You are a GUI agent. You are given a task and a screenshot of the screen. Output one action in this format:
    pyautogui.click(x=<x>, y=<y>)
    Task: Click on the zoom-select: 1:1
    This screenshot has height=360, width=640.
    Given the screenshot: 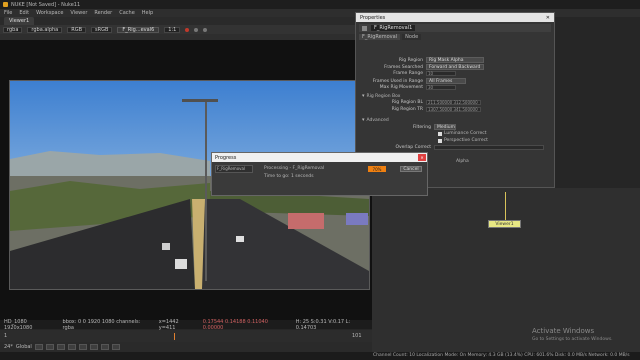 What is the action you would take?
    pyautogui.click(x=172, y=29)
    